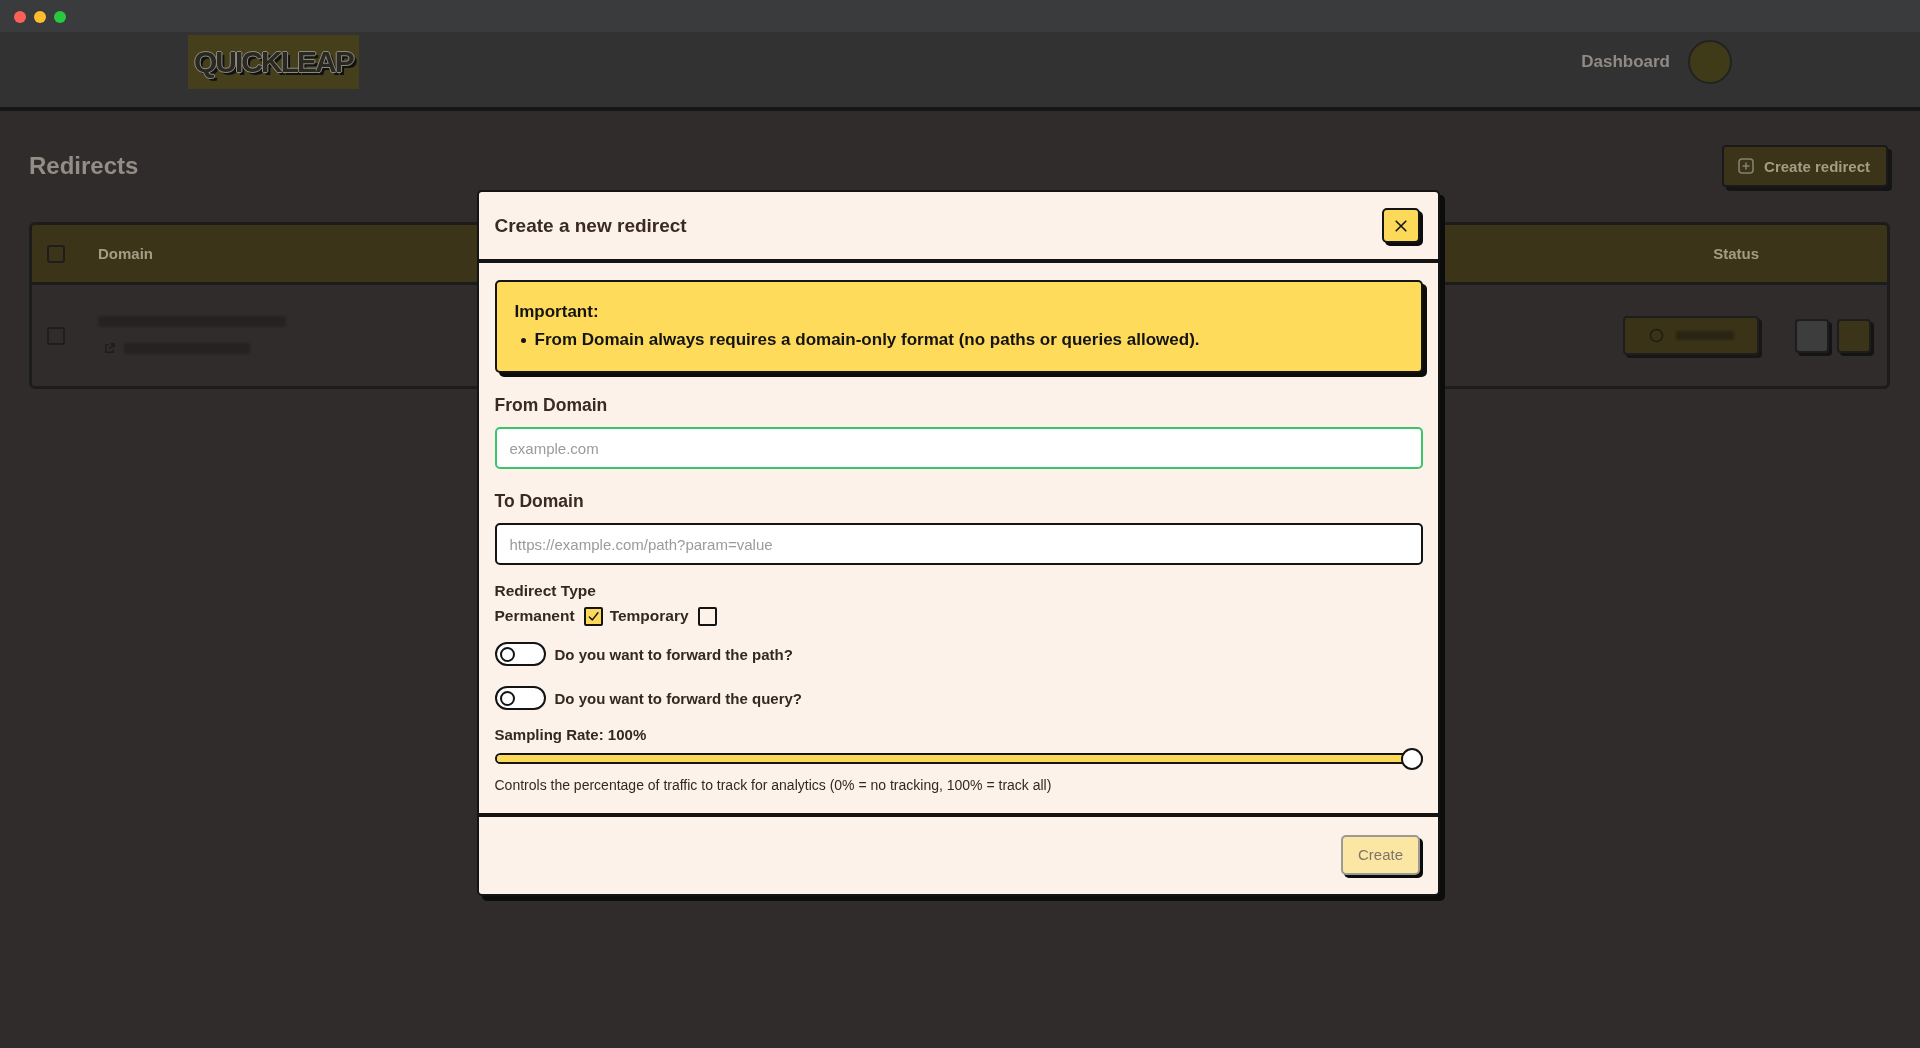 The width and height of the screenshot is (1920, 1048). What do you see at coordinates (678, 698) in the screenshot?
I see `toggle-label: Do you want to forward the query?` at bounding box center [678, 698].